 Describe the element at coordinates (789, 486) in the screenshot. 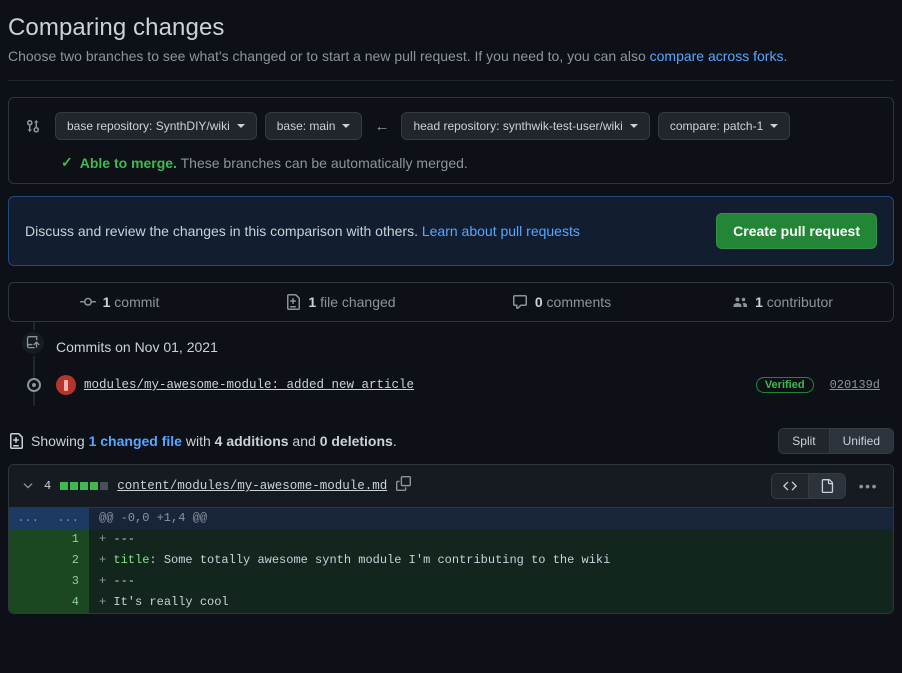

I see `code-icon` at that location.